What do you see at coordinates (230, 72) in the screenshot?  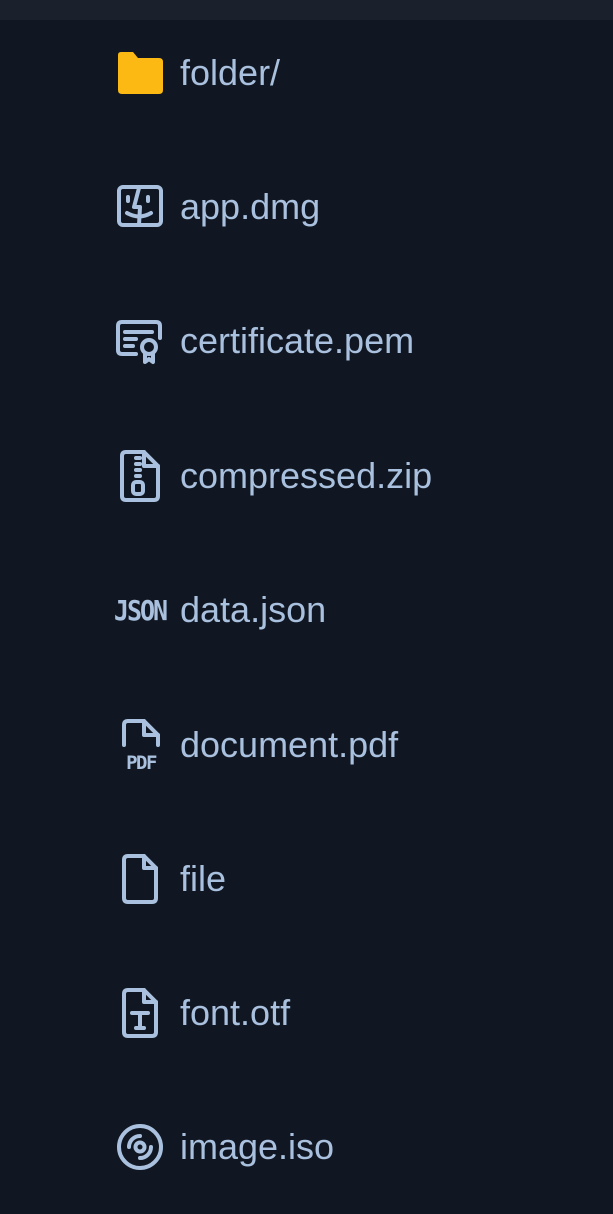 I see `file-name: folder/` at bounding box center [230, 72].